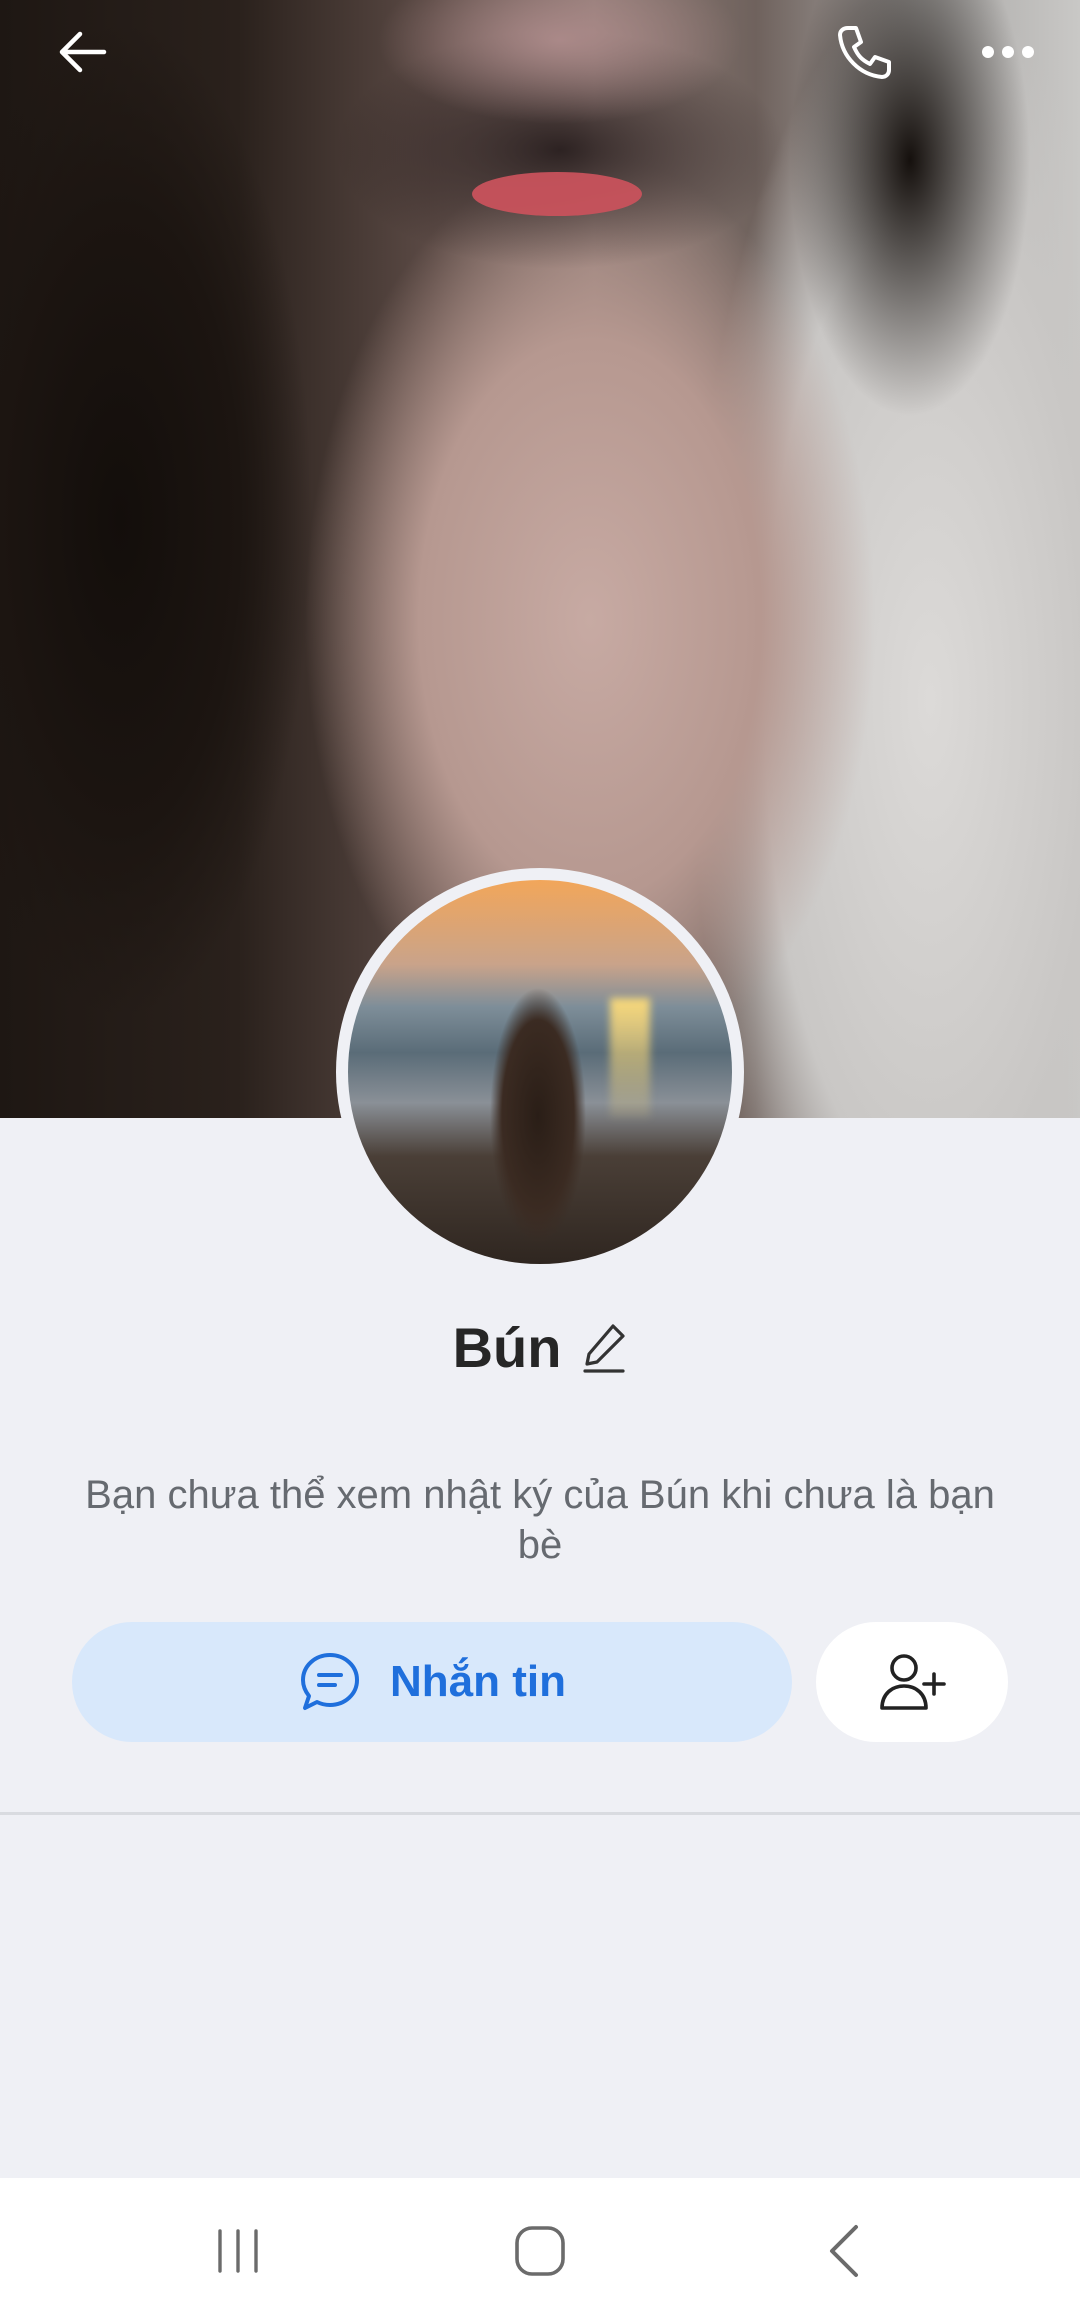 Image resolution: width=1080 pixels, height=2324 pixels. I want to click on chat-bubble-icon, so click(330, 1682).